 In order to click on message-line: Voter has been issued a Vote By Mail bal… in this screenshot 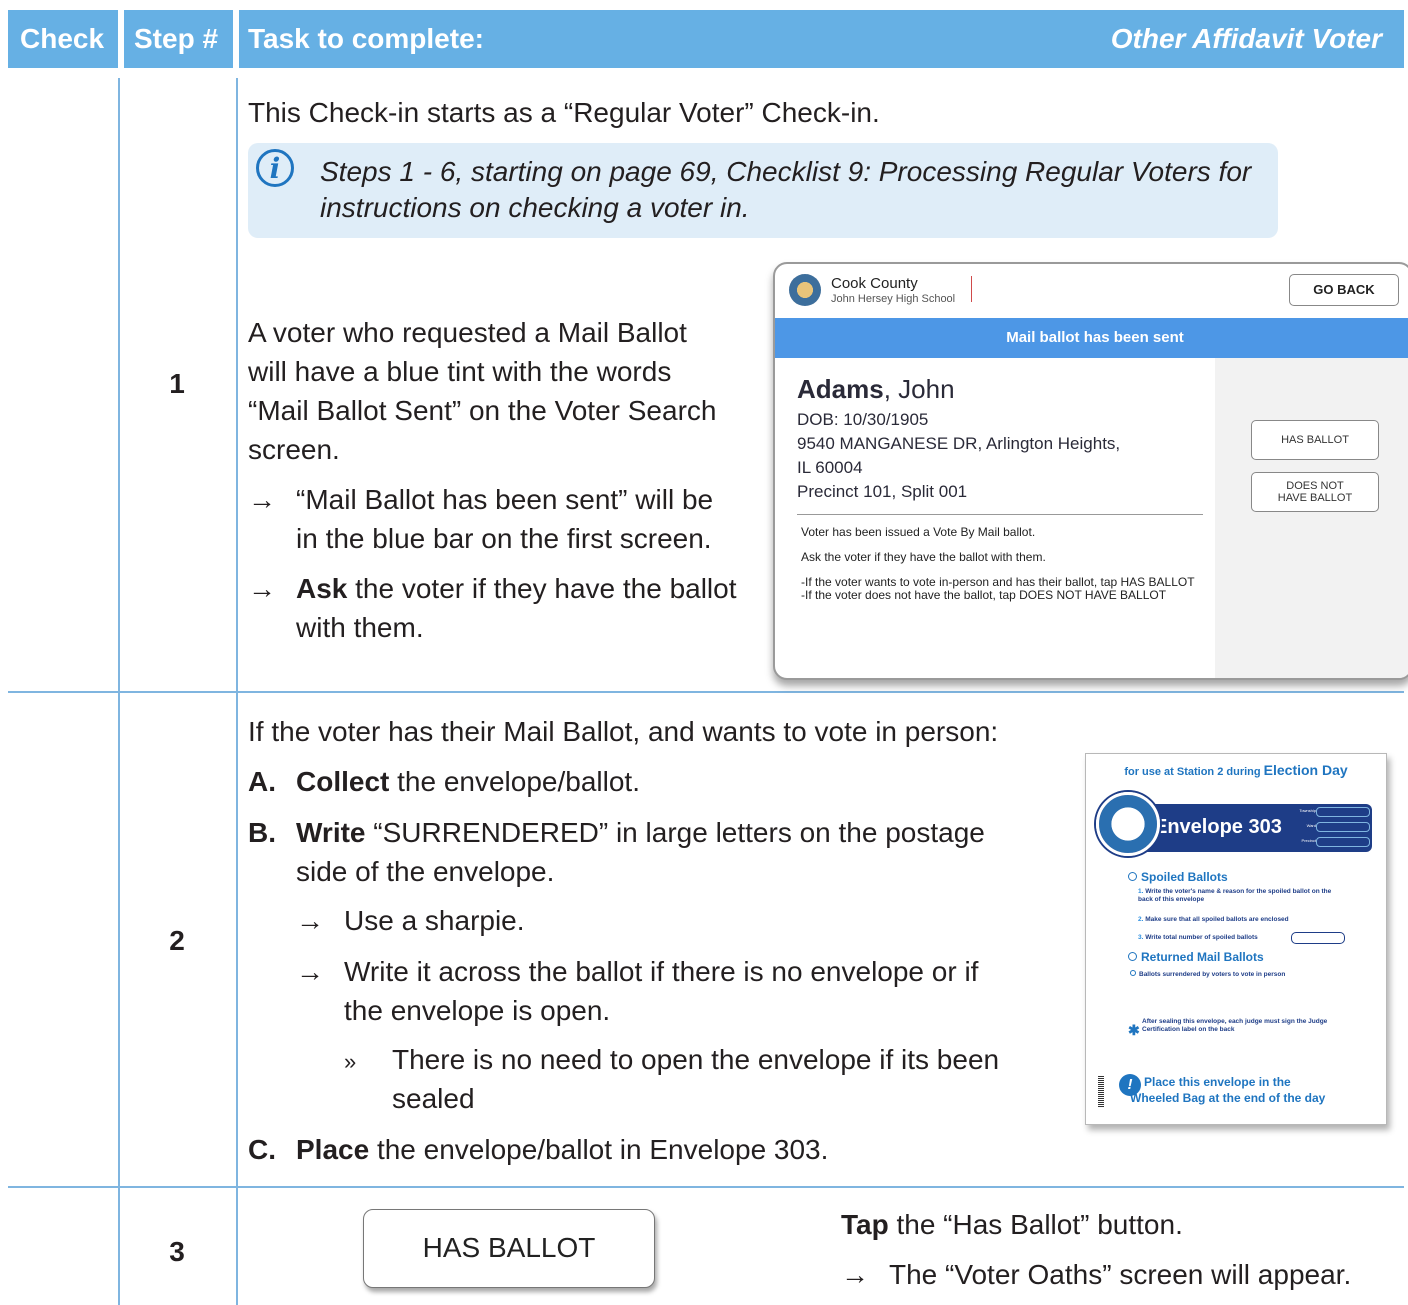, I will do `click(918, 532)`.